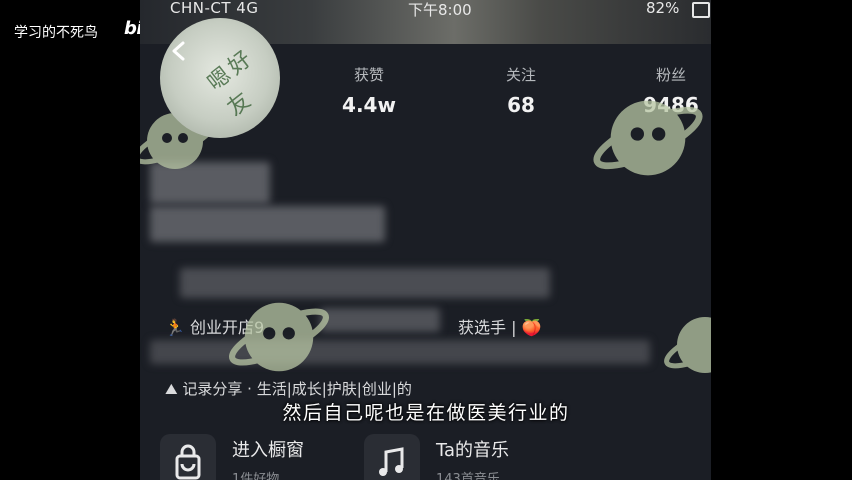  Describe the element at coordinates (391, 461) in the screenshot. I see `music-note-icon` at that location.